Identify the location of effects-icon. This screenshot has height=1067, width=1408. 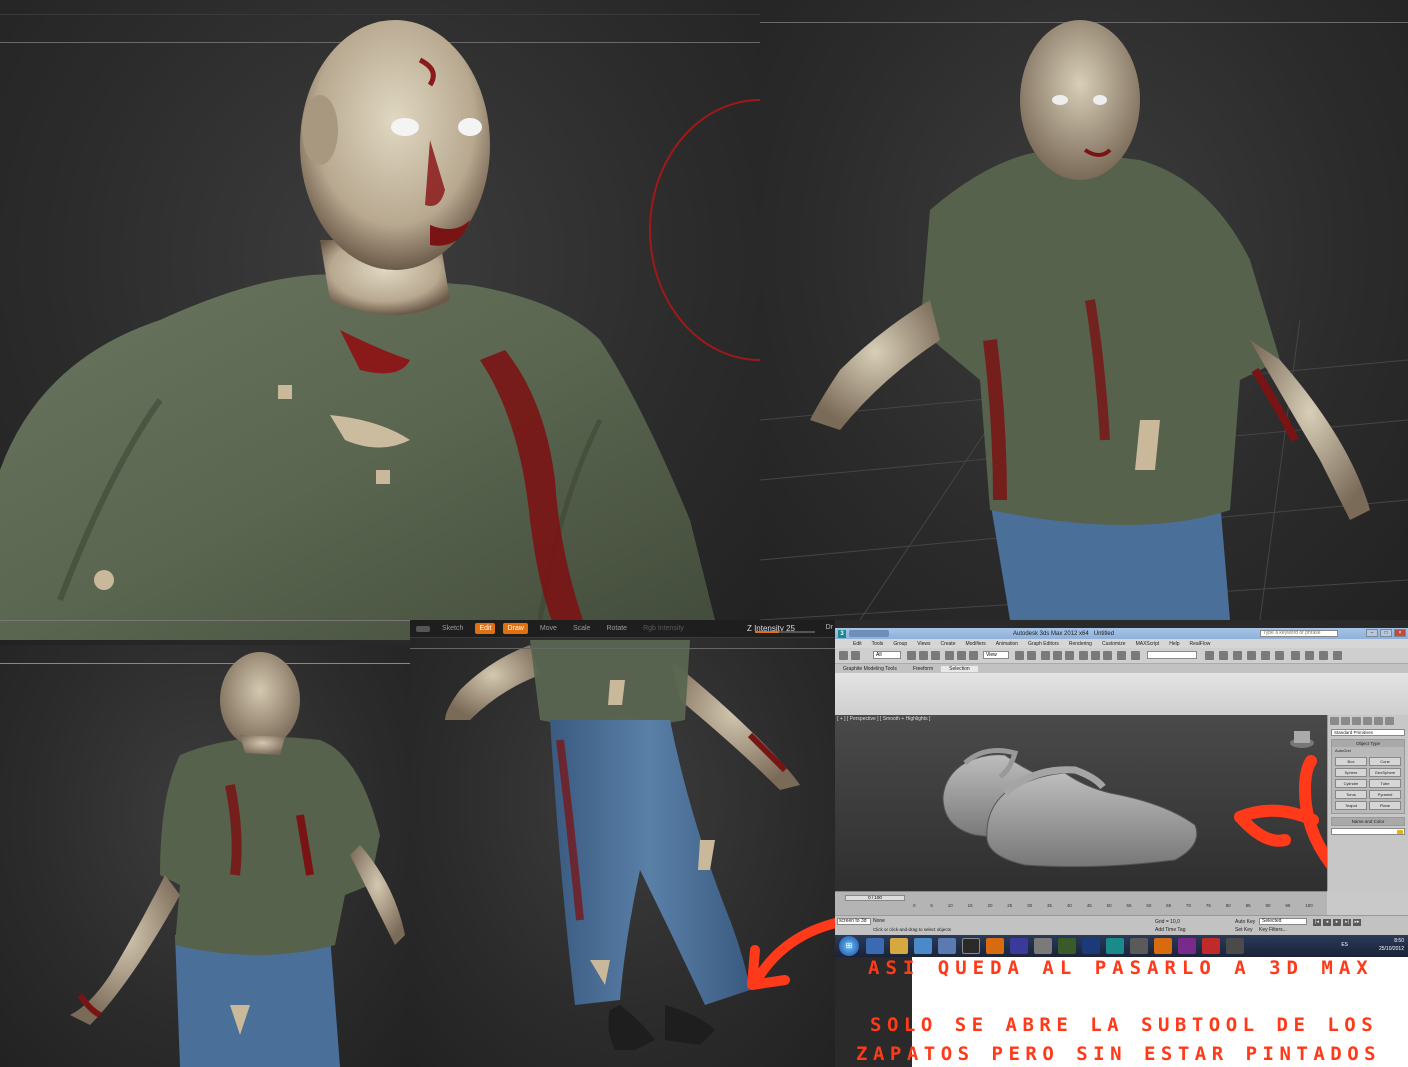
(1279, 655).